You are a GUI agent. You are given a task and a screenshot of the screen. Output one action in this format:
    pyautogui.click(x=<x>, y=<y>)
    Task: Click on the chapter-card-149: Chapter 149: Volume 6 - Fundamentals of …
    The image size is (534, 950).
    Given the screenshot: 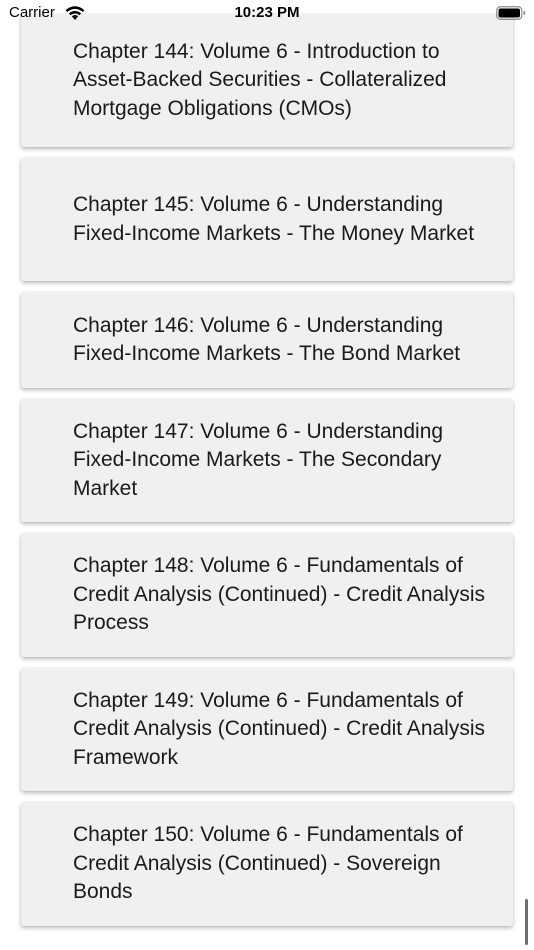 What is the action you would take?
    pyautogui.click(x=267, y=729)
    